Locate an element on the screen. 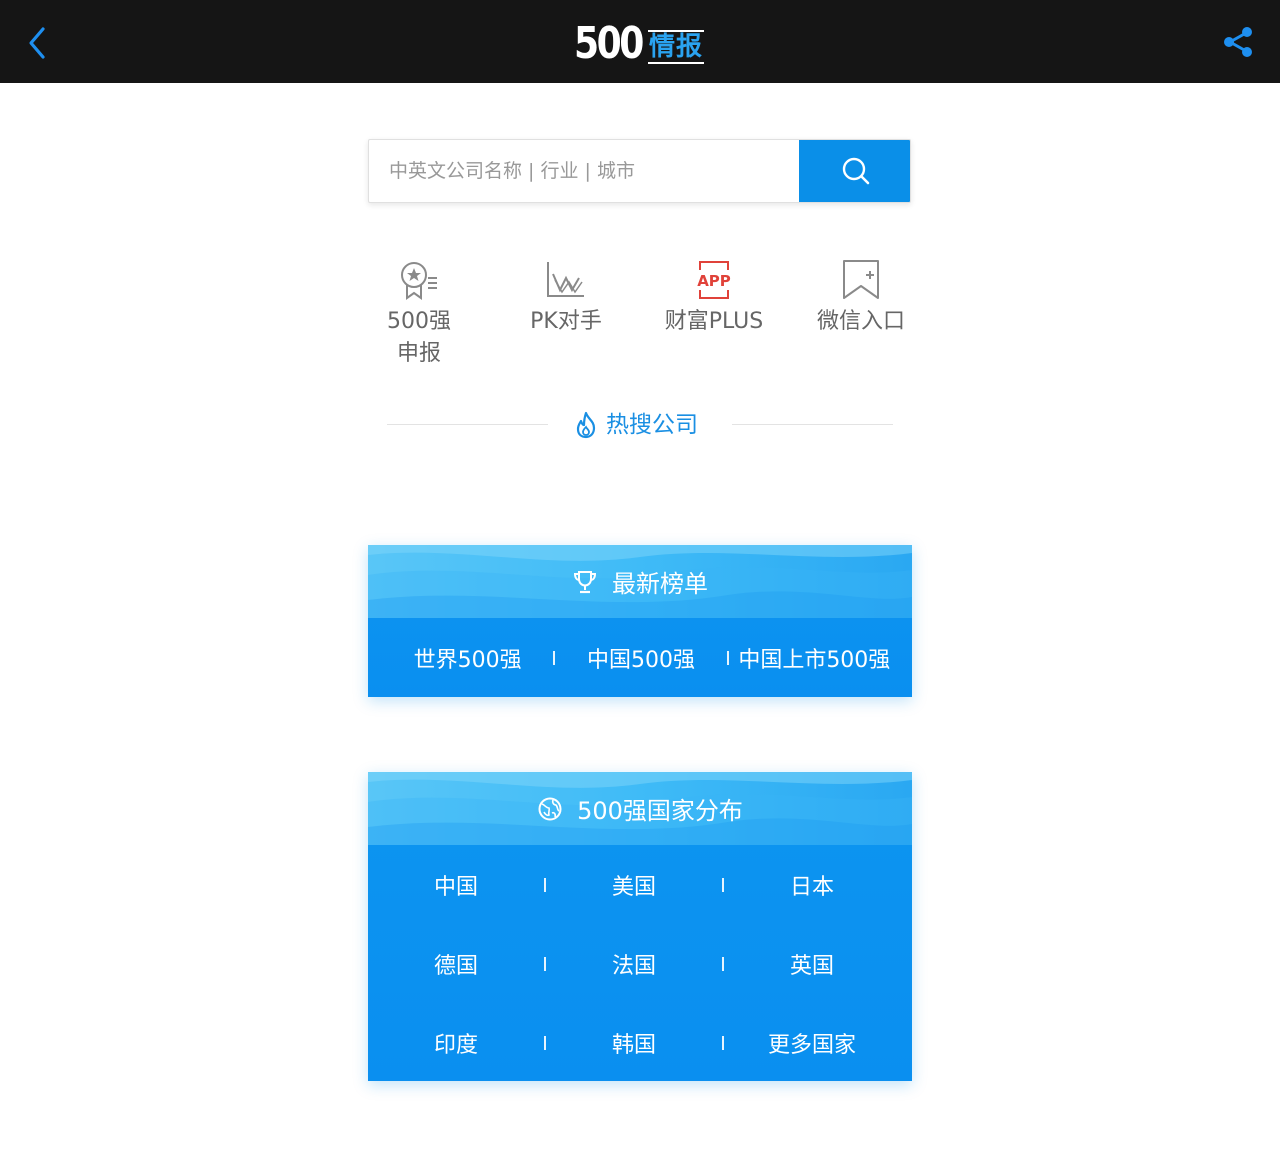 The image size is (1280, 1167). ranking-world-500: 世界500强 is located at coordinates (467, 658).